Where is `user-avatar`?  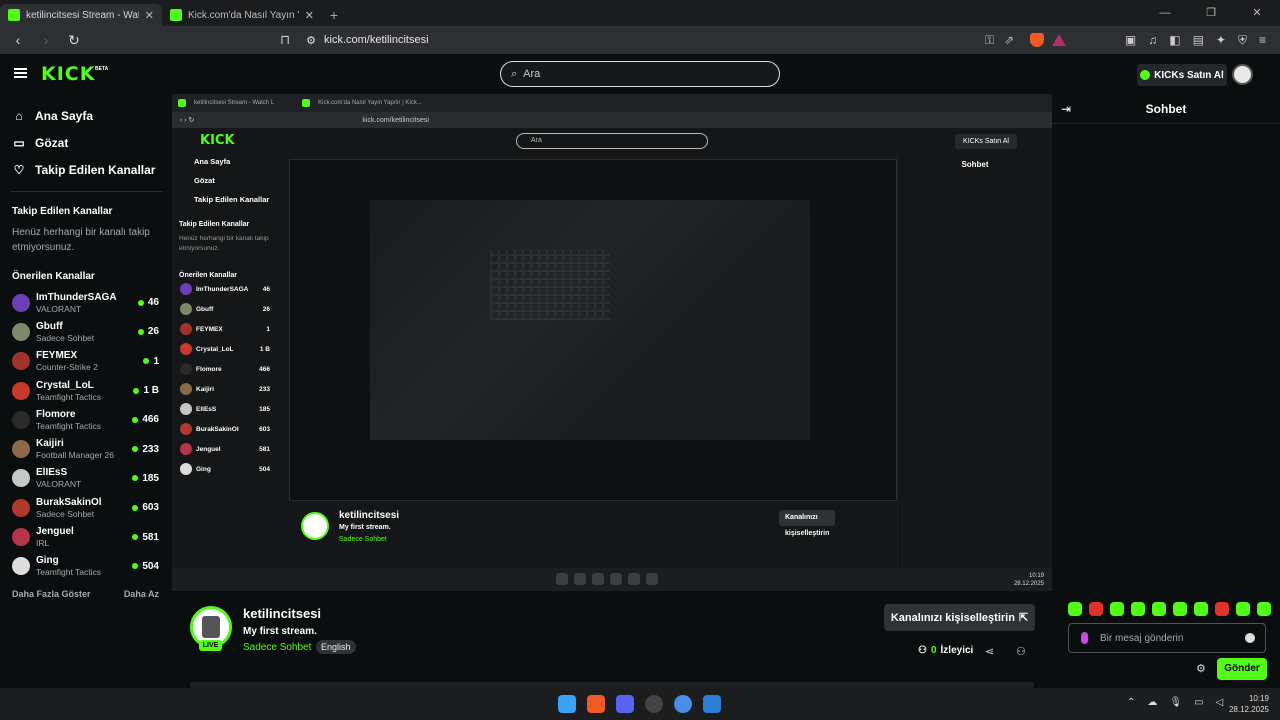 user-avatar is located at coordinates (1242, 74).